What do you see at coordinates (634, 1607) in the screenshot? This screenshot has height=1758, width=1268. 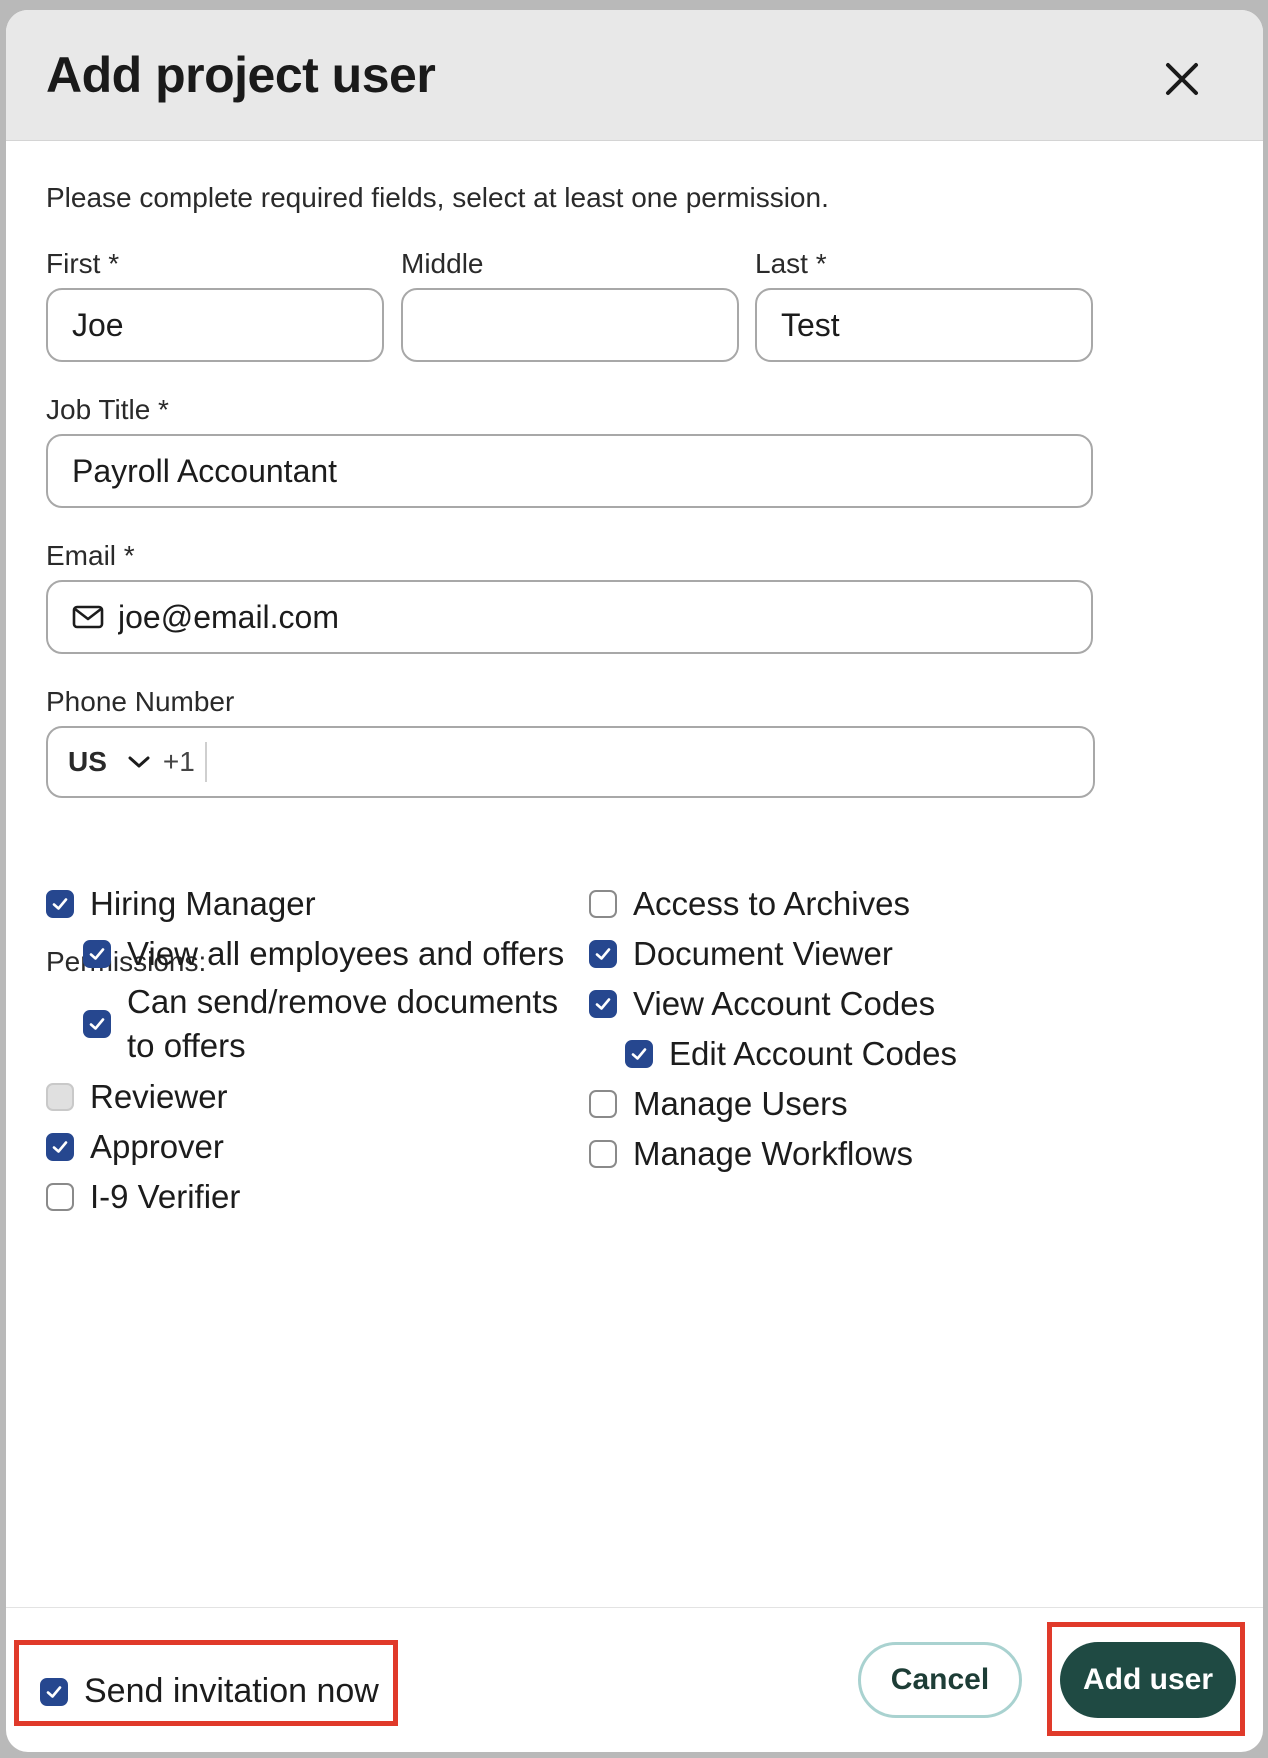 I see `footer-divider` at bounding box center [634, 1607].